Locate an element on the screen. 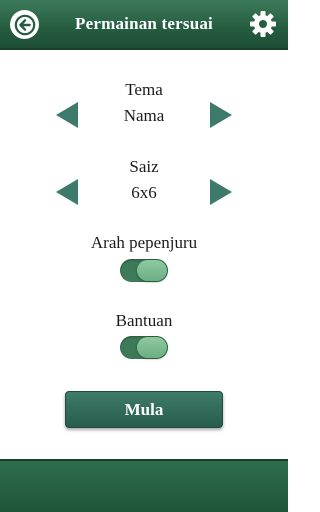  help-label: Bantuan is located at coordinates (144, 320).